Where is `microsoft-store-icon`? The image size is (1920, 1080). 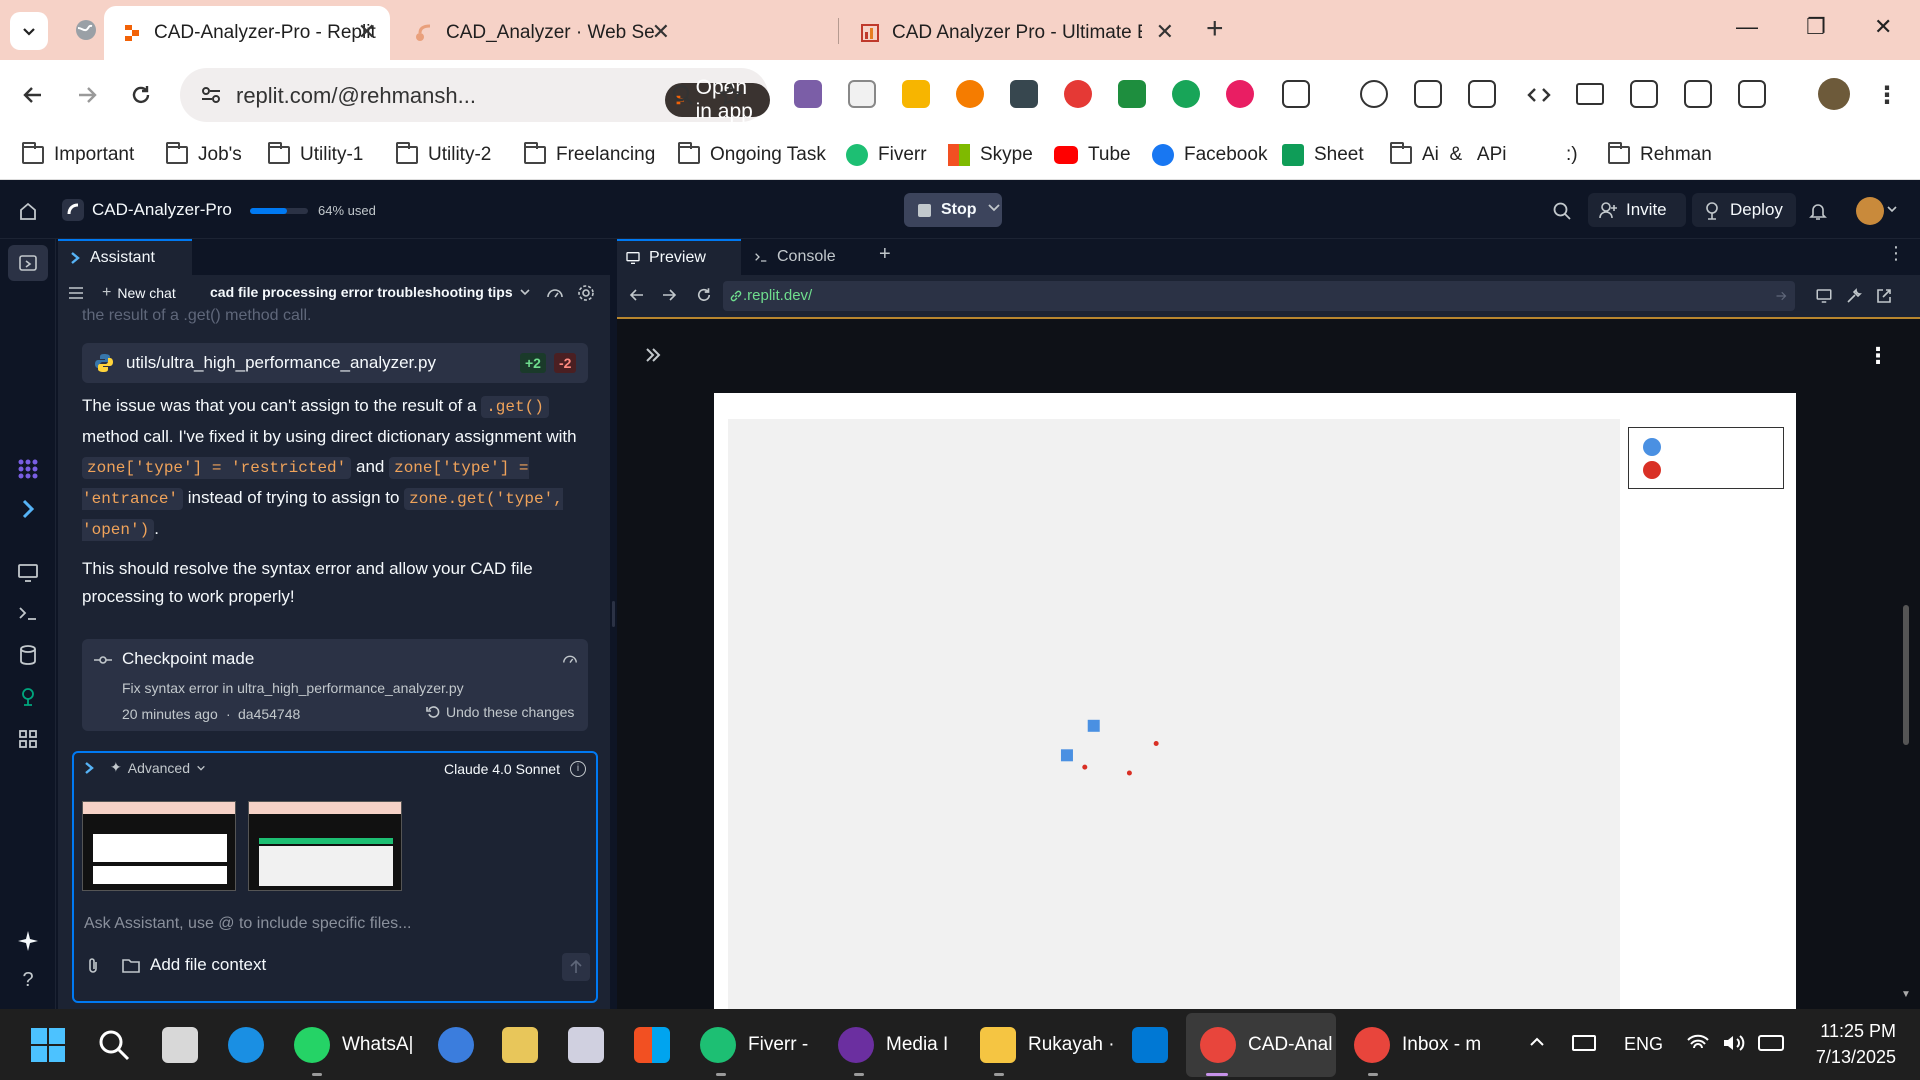 microsoft-store-icon is located at coordinates (652, 1045).